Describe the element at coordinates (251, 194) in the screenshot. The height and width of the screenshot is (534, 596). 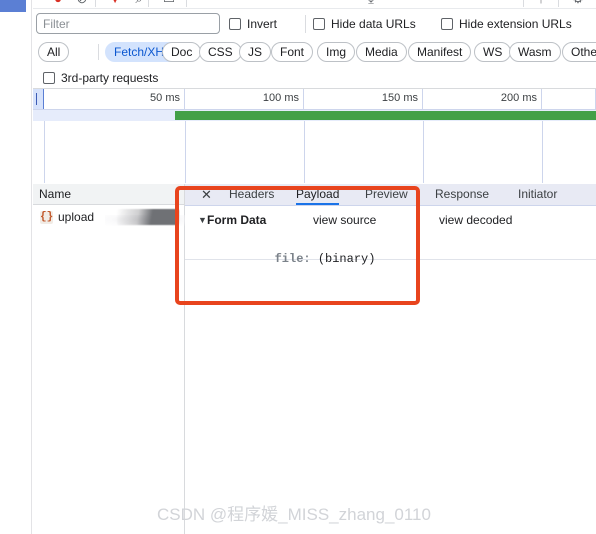
I see `tab-headers: Headers` at that location.